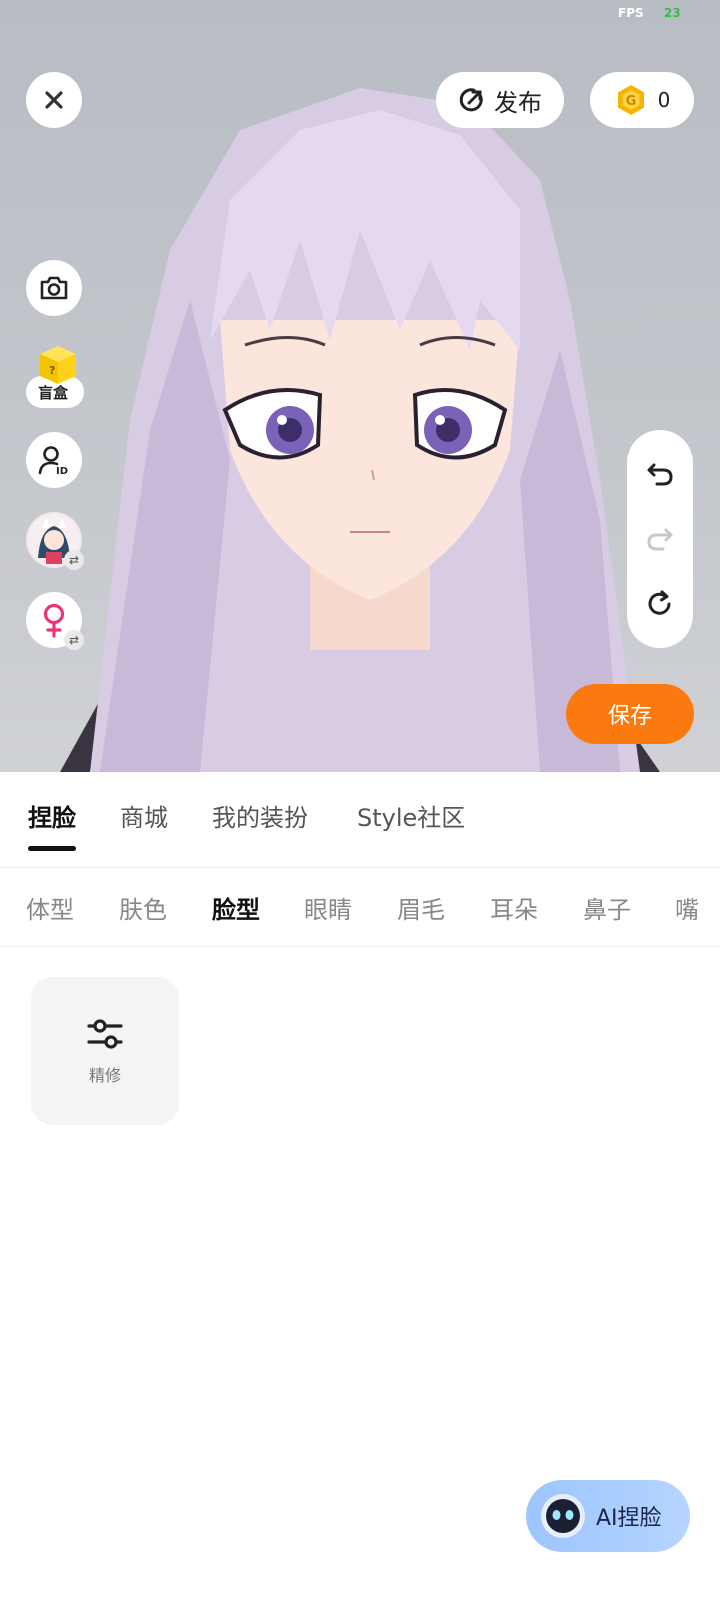  What do you see at coordinates (518, 102) in the screenshot?
I see `publish-label: 发布` at bounding box center [518, 102].